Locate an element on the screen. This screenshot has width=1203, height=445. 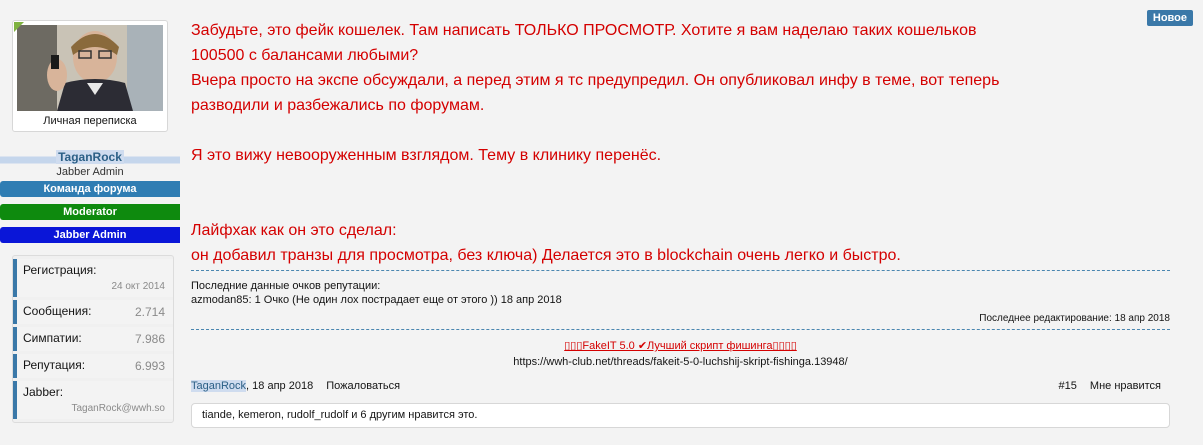
stat-reputation: Репутация: 6.993 is located at coordinates (93, 366).